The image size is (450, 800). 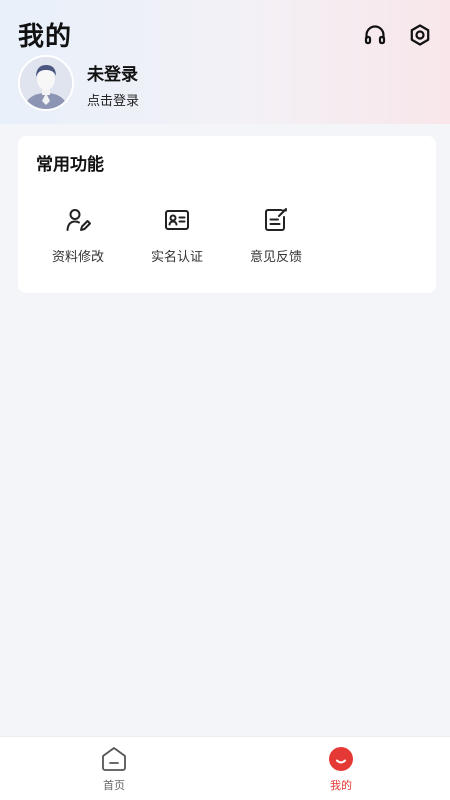 I want to click on default-avatar-icon, so click(x=46, y=83).